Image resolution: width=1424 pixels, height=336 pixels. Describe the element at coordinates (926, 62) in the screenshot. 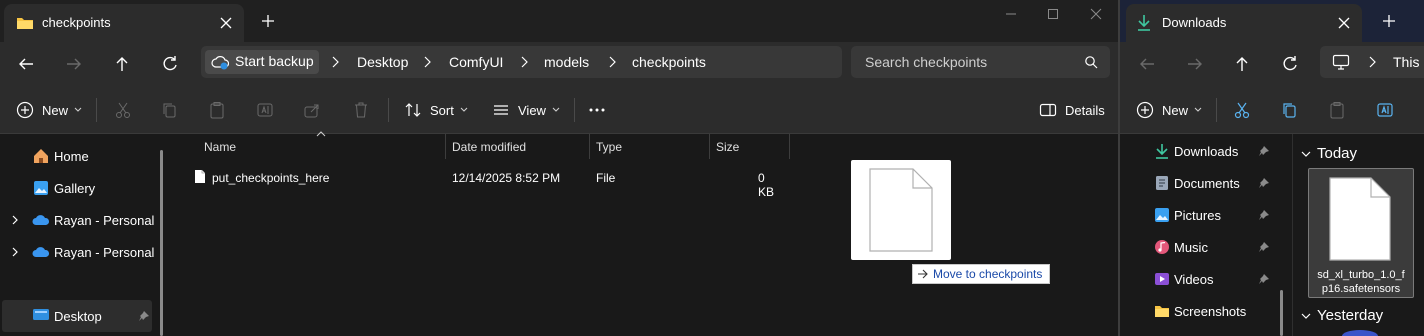

I see `search-placeholder: Search checkpoints` at that location.